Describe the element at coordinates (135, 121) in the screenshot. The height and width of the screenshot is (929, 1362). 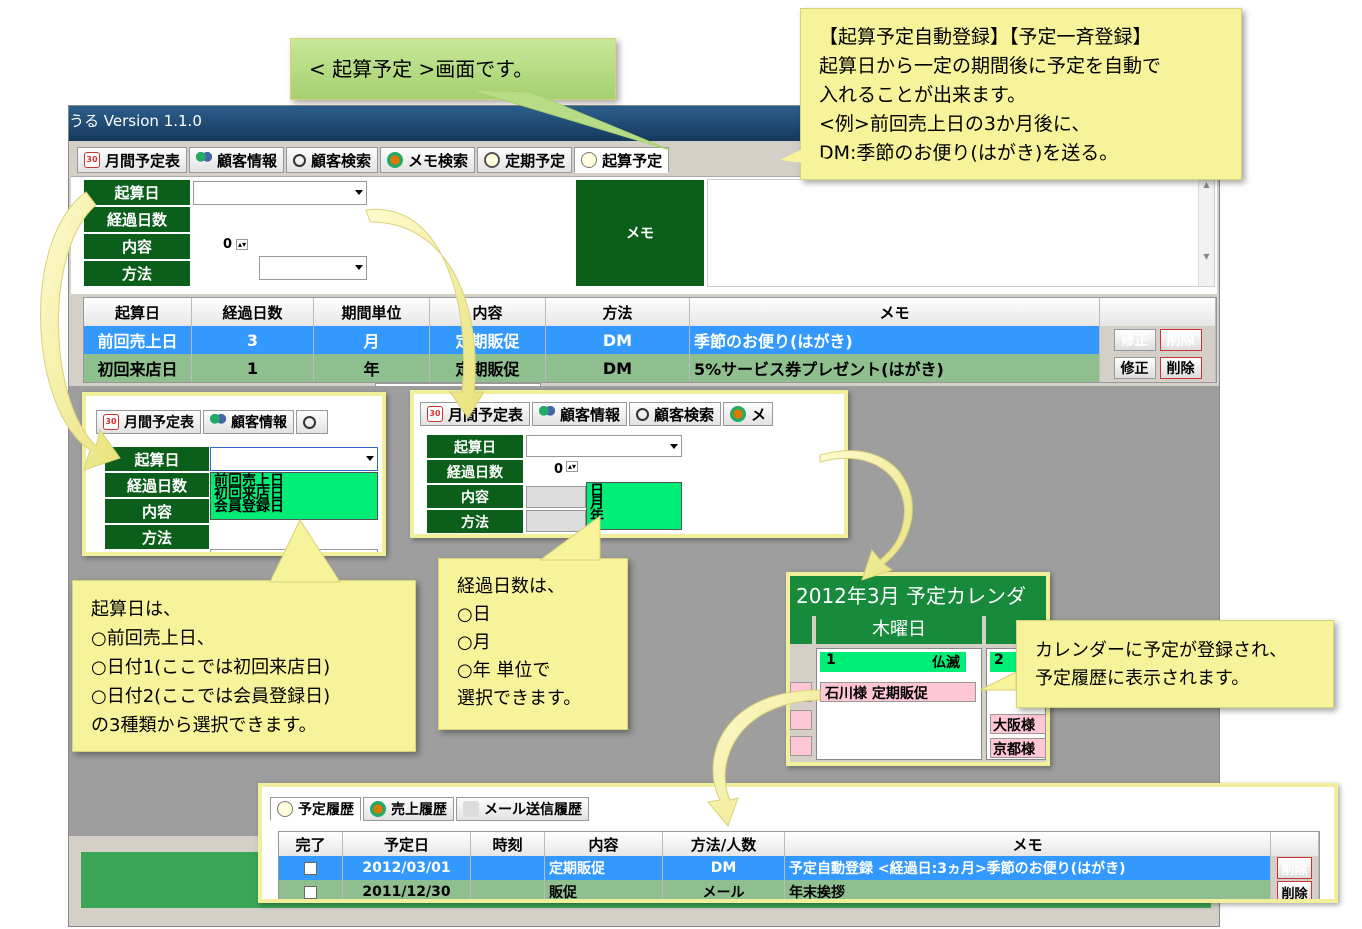
I see `window-title: うる Version 1.1.0` at that location.